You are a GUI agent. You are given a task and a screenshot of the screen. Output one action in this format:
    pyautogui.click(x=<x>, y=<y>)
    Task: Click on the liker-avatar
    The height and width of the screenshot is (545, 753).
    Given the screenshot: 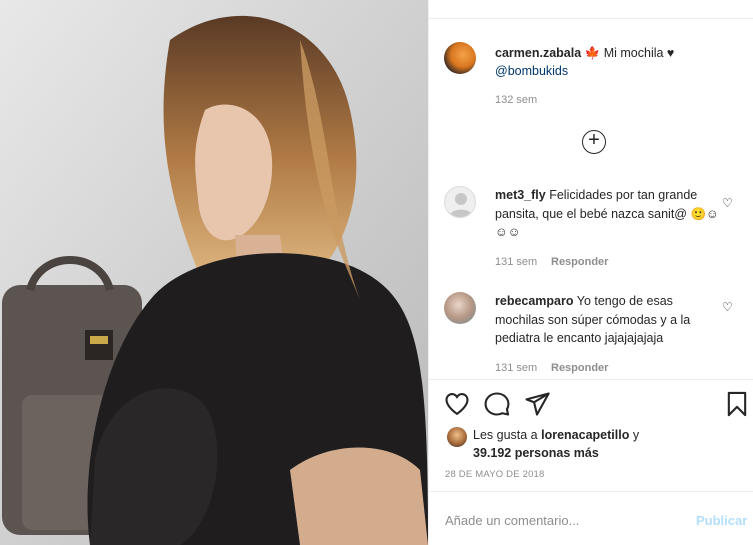 What is the action you would take?
    pyautogui.click(x=457, y=437)
    